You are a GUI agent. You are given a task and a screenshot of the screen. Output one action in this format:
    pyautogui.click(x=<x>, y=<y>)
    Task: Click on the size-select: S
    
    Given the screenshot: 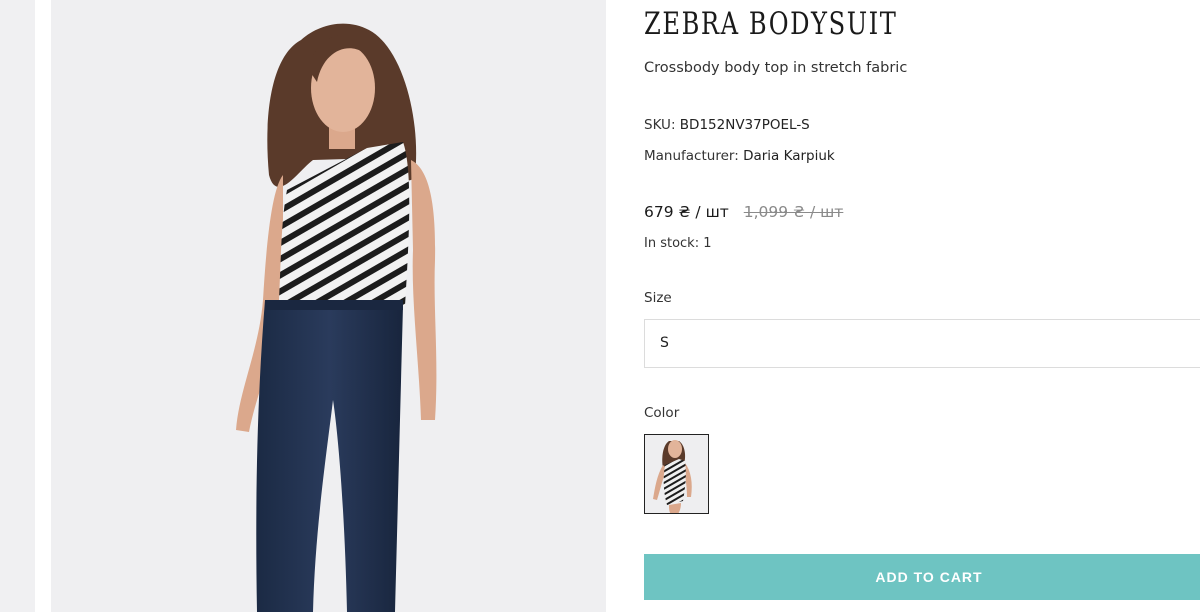 What is the action you would take?
    pyautogui.click(x=922, y=343)
    